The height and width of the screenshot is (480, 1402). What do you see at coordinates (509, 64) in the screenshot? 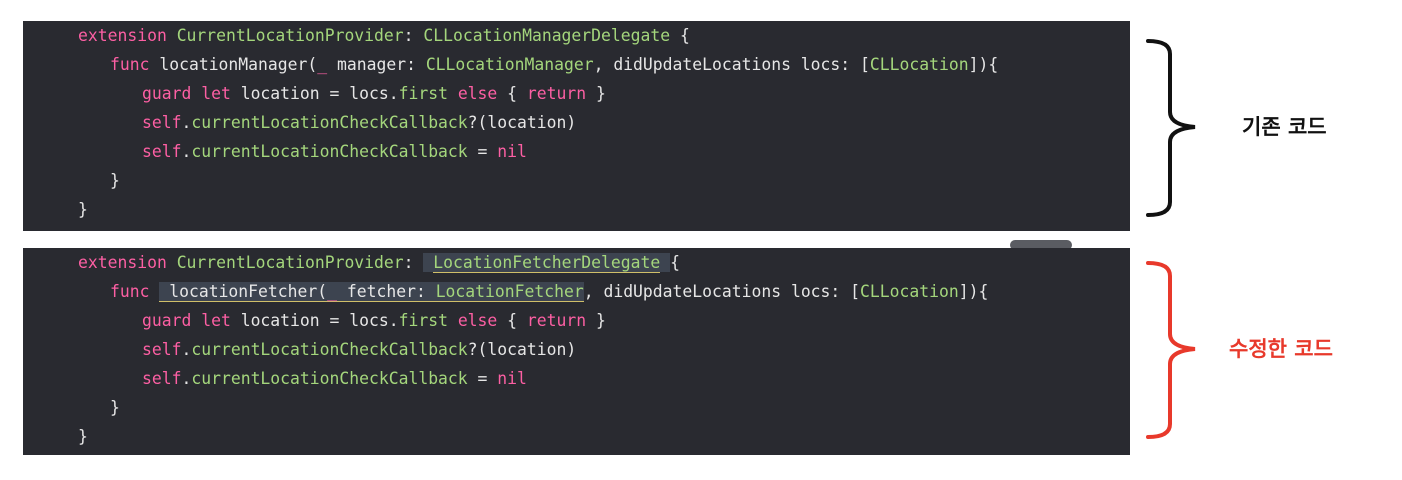
I see `code-token: CLLocationManager` at bounding box center [509, 64].